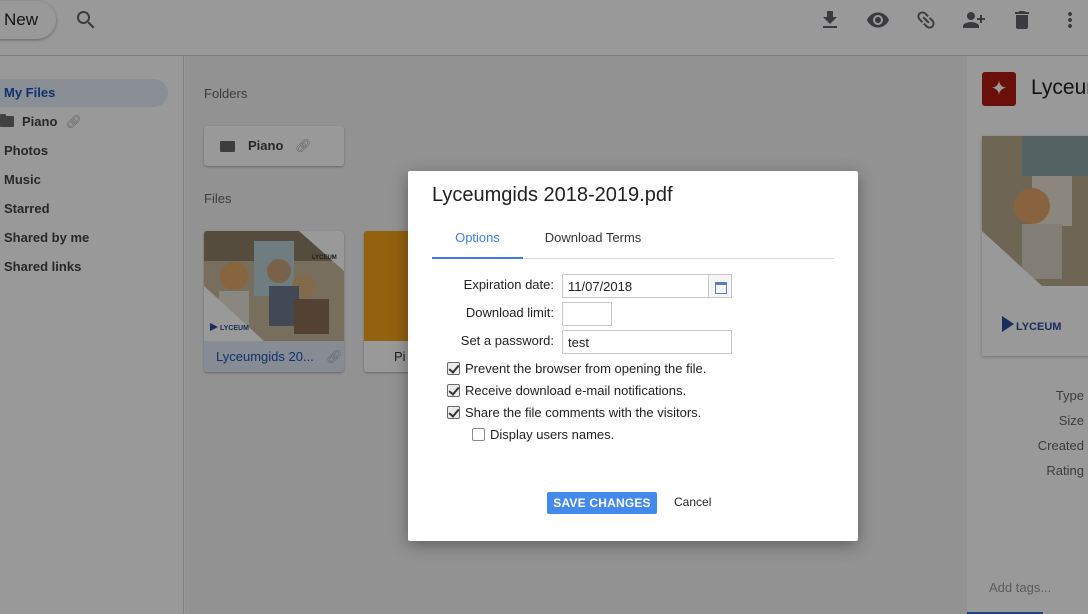 This screenshot has height=614, width=1088. I want to click on dialog-tabs: Options Download Terms, so click(633, 241).